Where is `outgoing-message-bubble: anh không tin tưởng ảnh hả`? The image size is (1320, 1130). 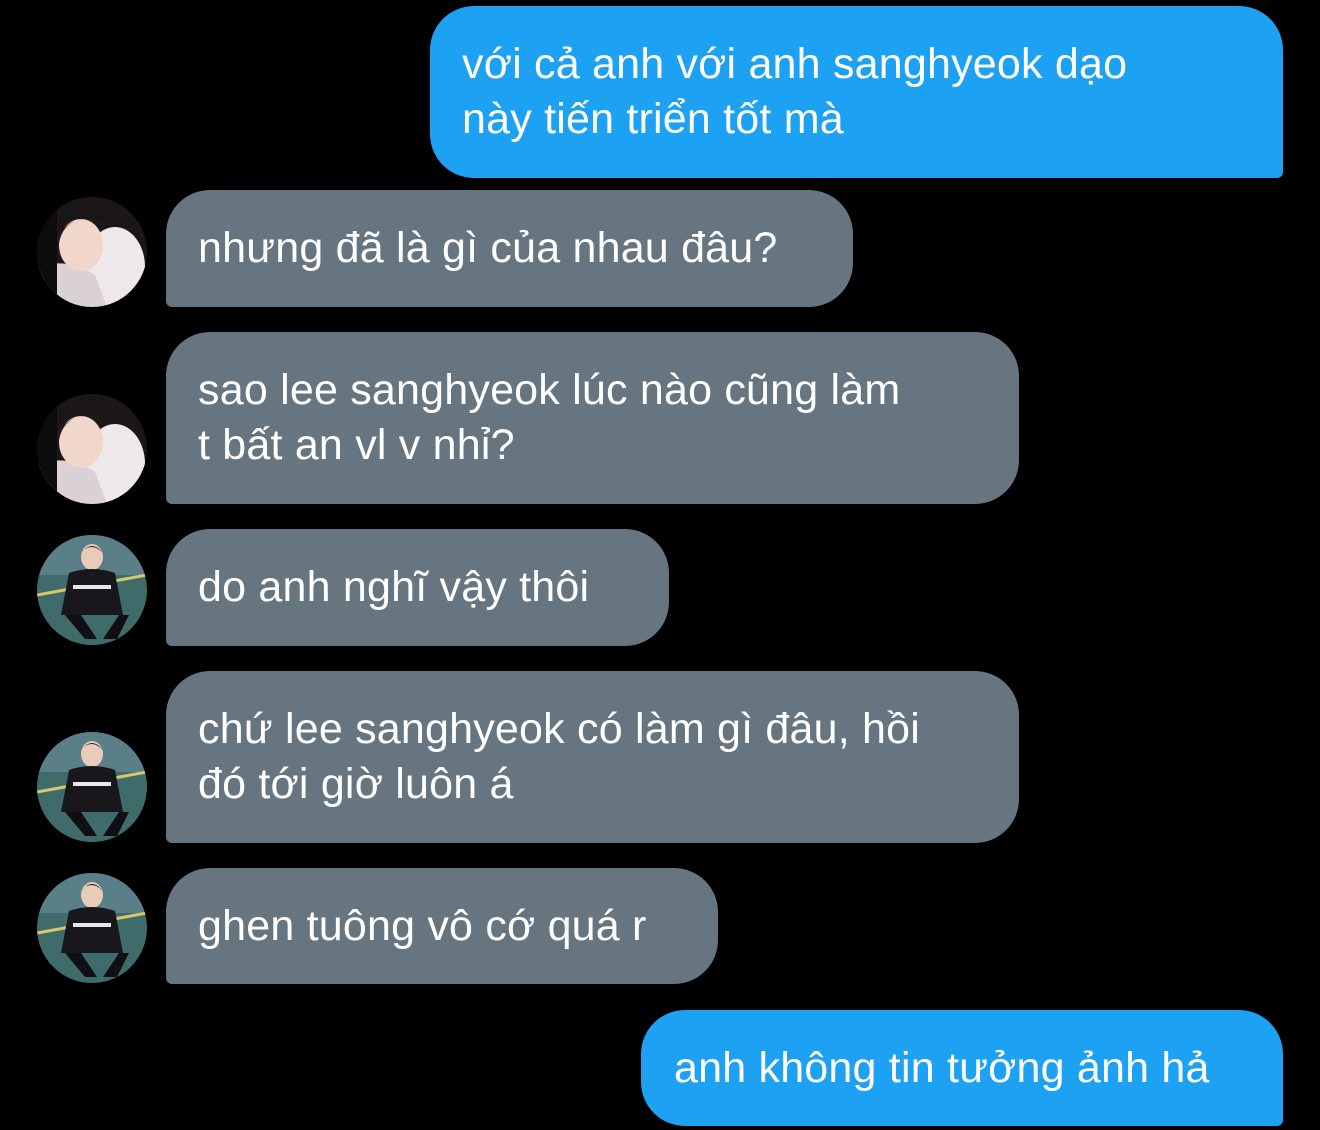 outgoing-message-bubble: anh không tin tưởng ảnh hả is located at coordinates (962, 1068).